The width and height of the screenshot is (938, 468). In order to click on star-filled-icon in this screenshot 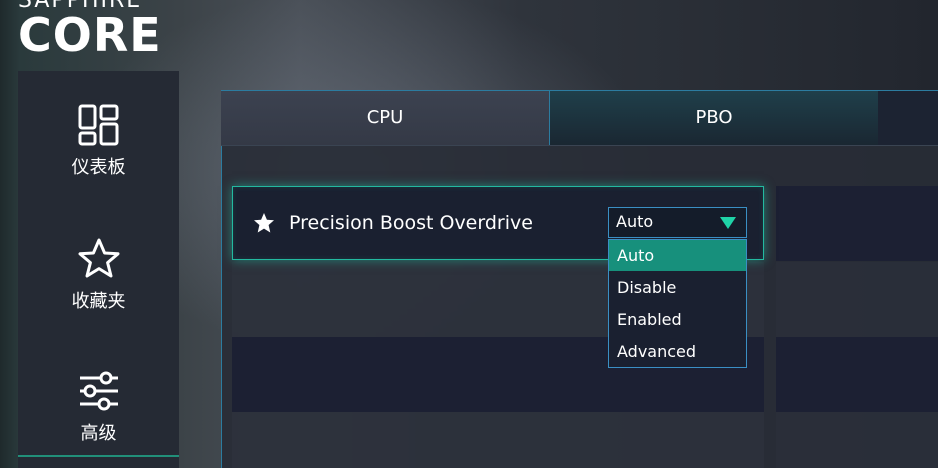, I will do `click(264, 223)`.